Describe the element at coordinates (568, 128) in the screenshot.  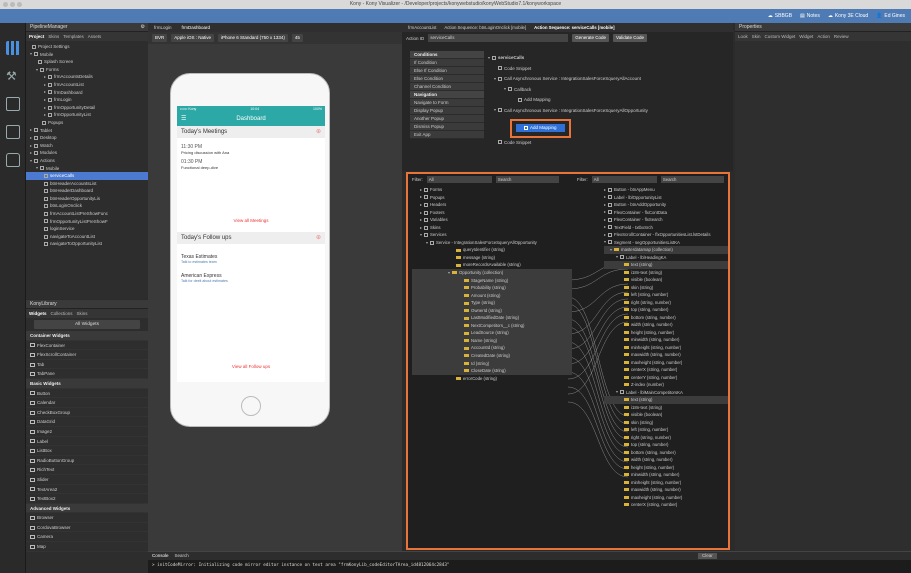
I see `add-mapping-selected: Add Mapping` at that location.